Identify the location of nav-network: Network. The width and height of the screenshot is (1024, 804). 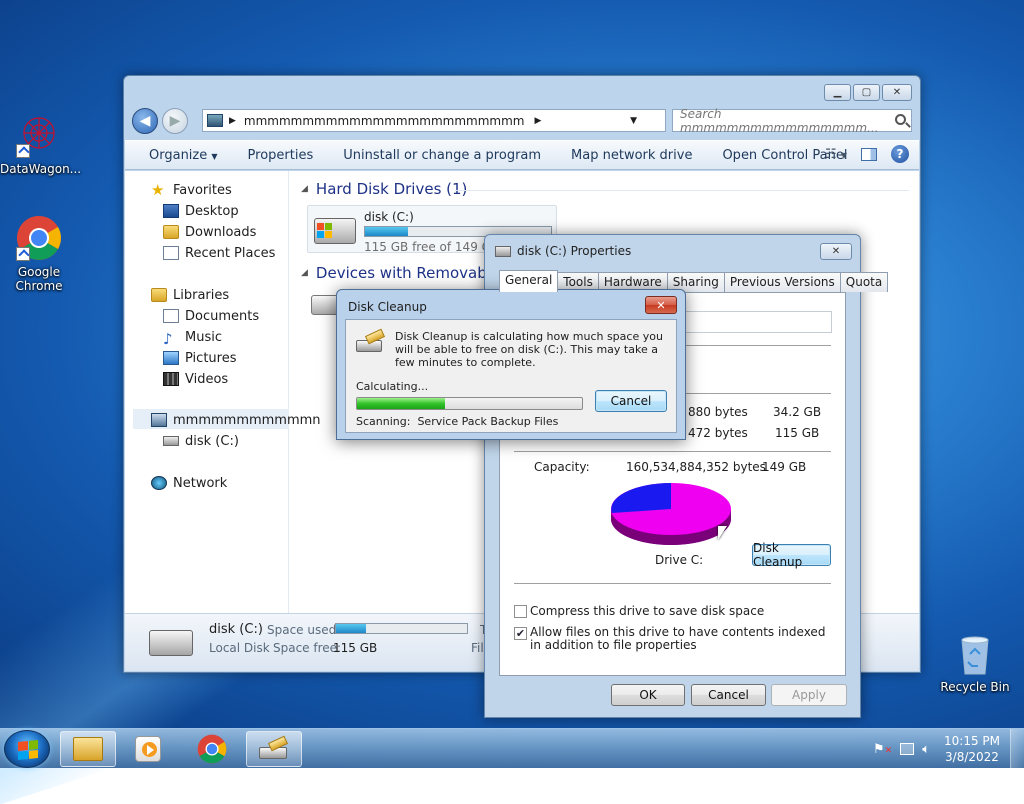
(189, 483).